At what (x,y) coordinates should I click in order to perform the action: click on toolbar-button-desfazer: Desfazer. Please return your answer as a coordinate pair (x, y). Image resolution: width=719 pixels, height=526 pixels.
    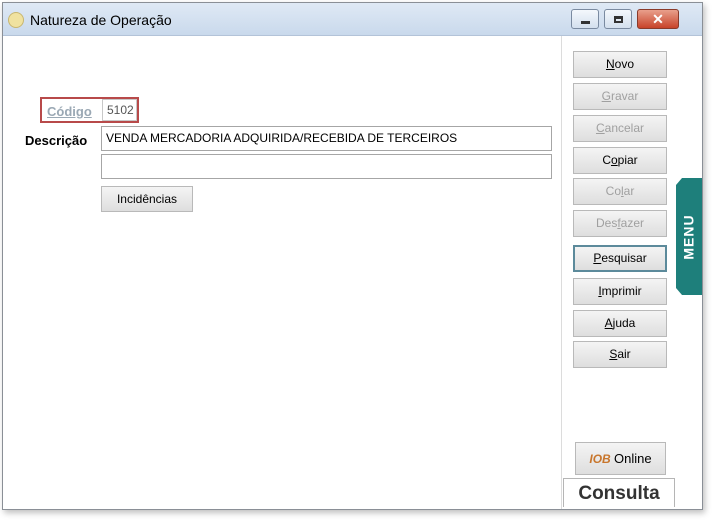
    Looking at the image, I should click on (620, 223).